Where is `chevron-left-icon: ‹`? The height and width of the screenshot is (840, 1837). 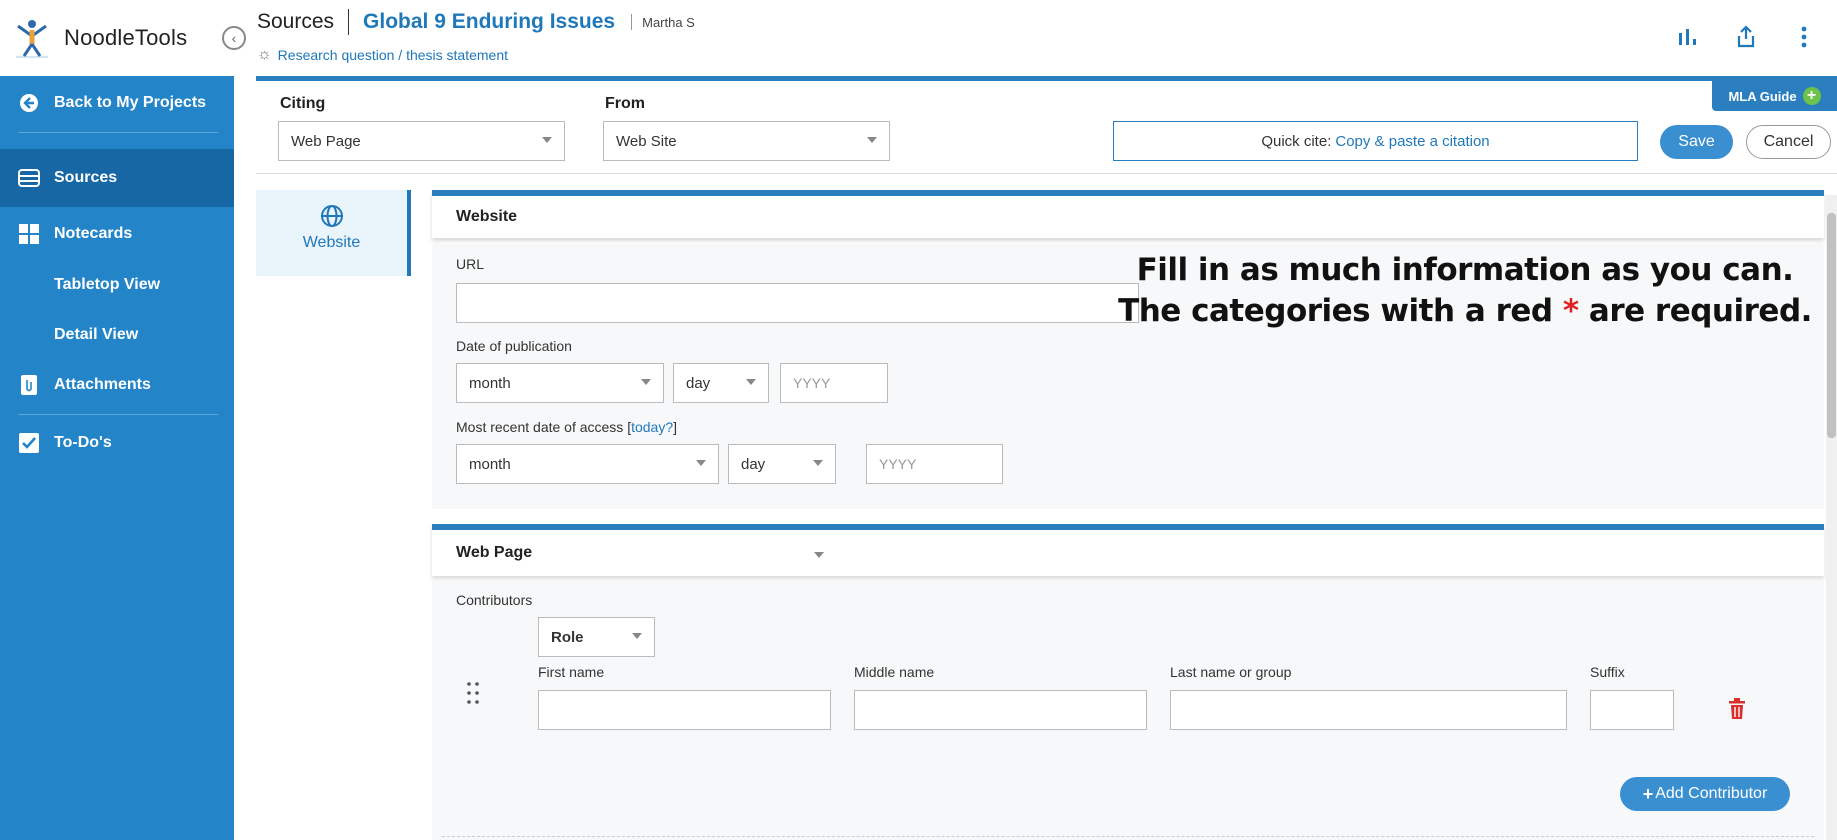 chevron-left-icon: ‹ is located at coordinates (234, 38).